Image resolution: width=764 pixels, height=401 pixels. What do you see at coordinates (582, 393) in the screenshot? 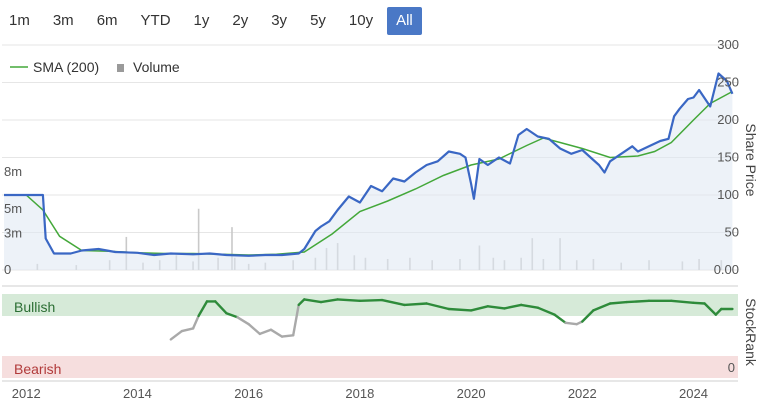
I see `x-tick-label: 2022` at bounding box center [582, 393].